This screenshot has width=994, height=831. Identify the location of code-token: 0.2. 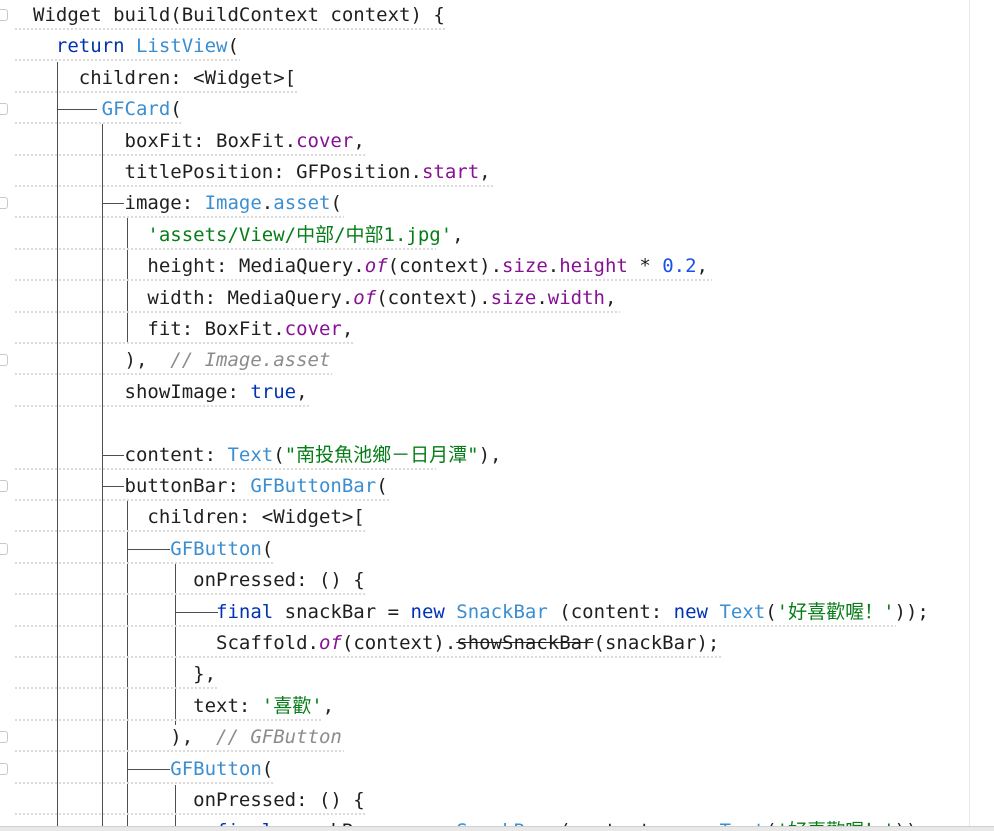
(679, 266).